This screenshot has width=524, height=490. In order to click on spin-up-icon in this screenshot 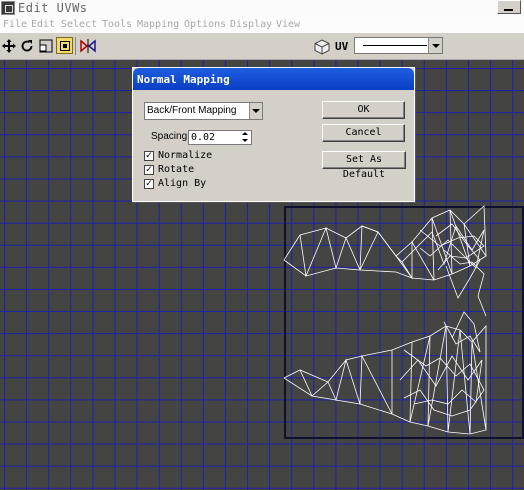, I will do `click(245, 133)`.